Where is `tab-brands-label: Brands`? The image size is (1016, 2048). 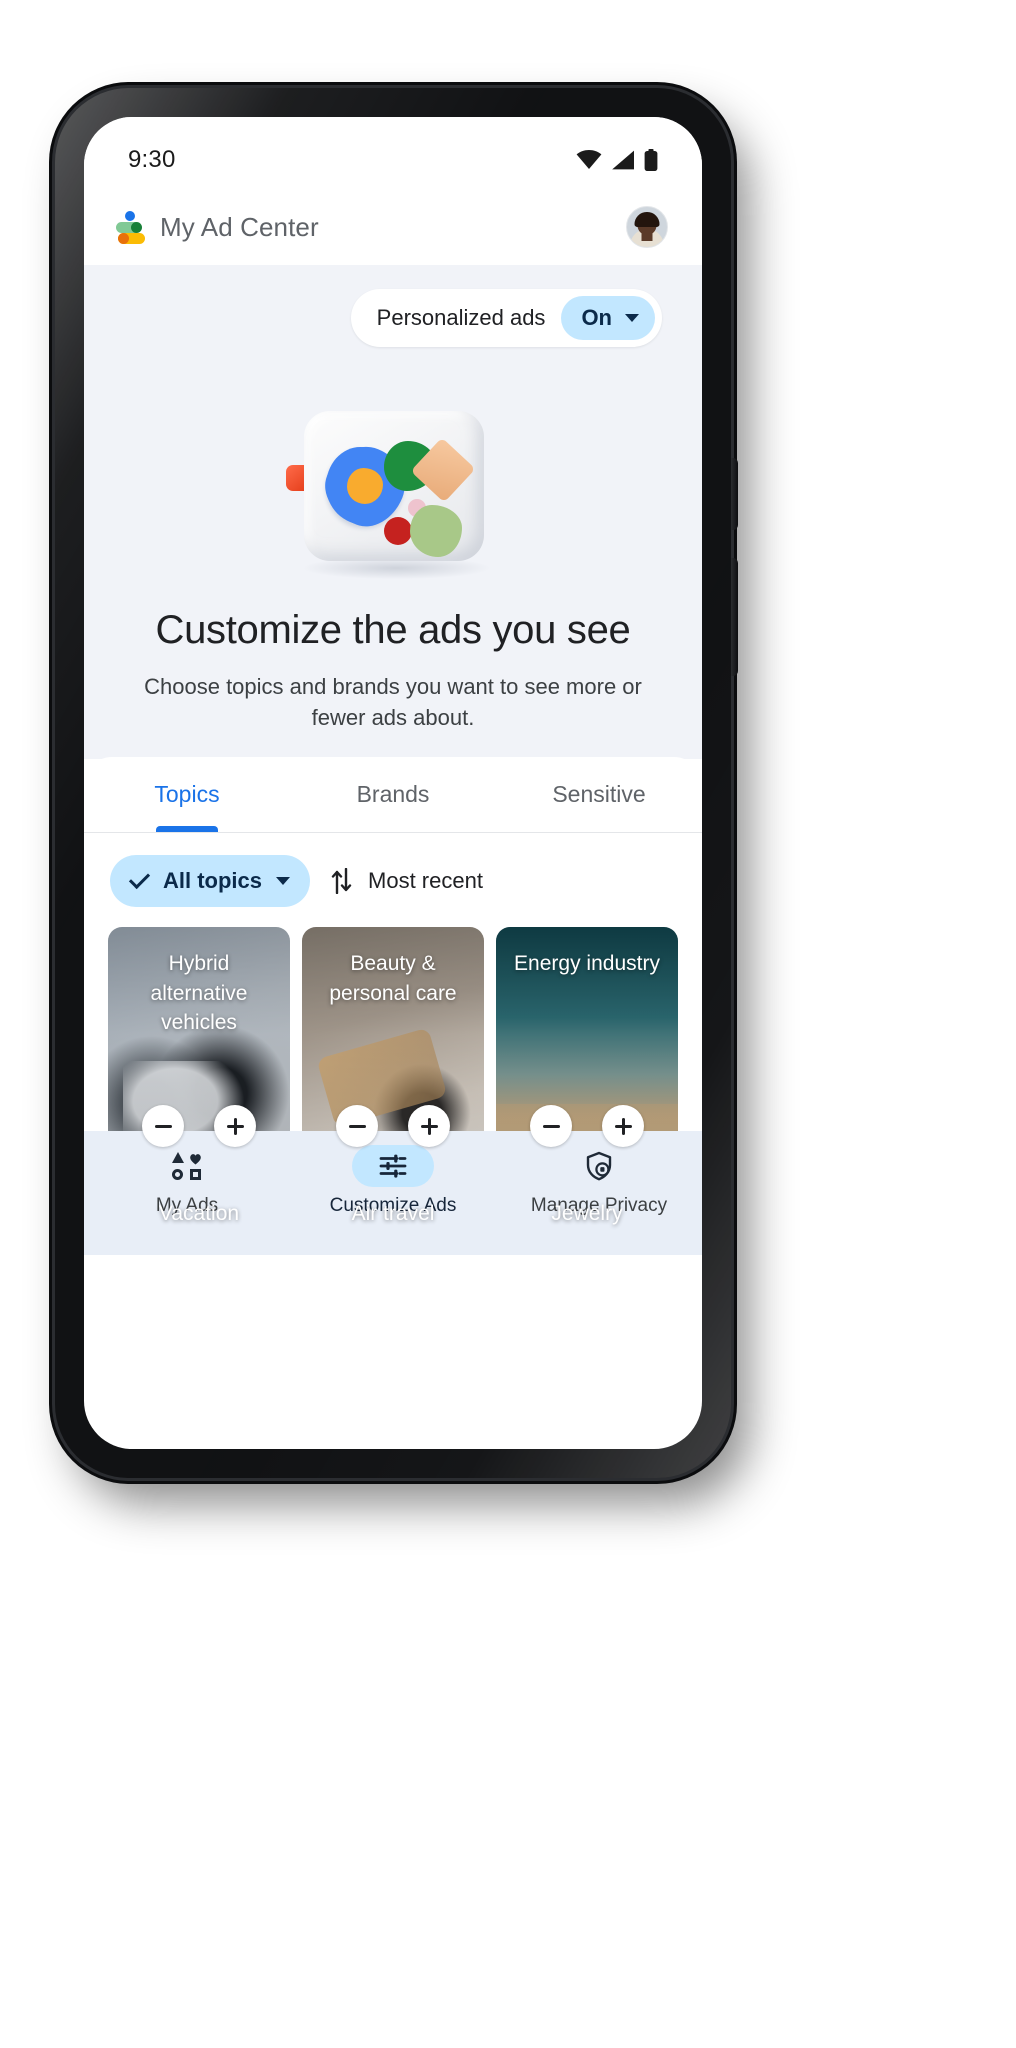
tab-brands-label: Brands is located at coordinates (393, 794).